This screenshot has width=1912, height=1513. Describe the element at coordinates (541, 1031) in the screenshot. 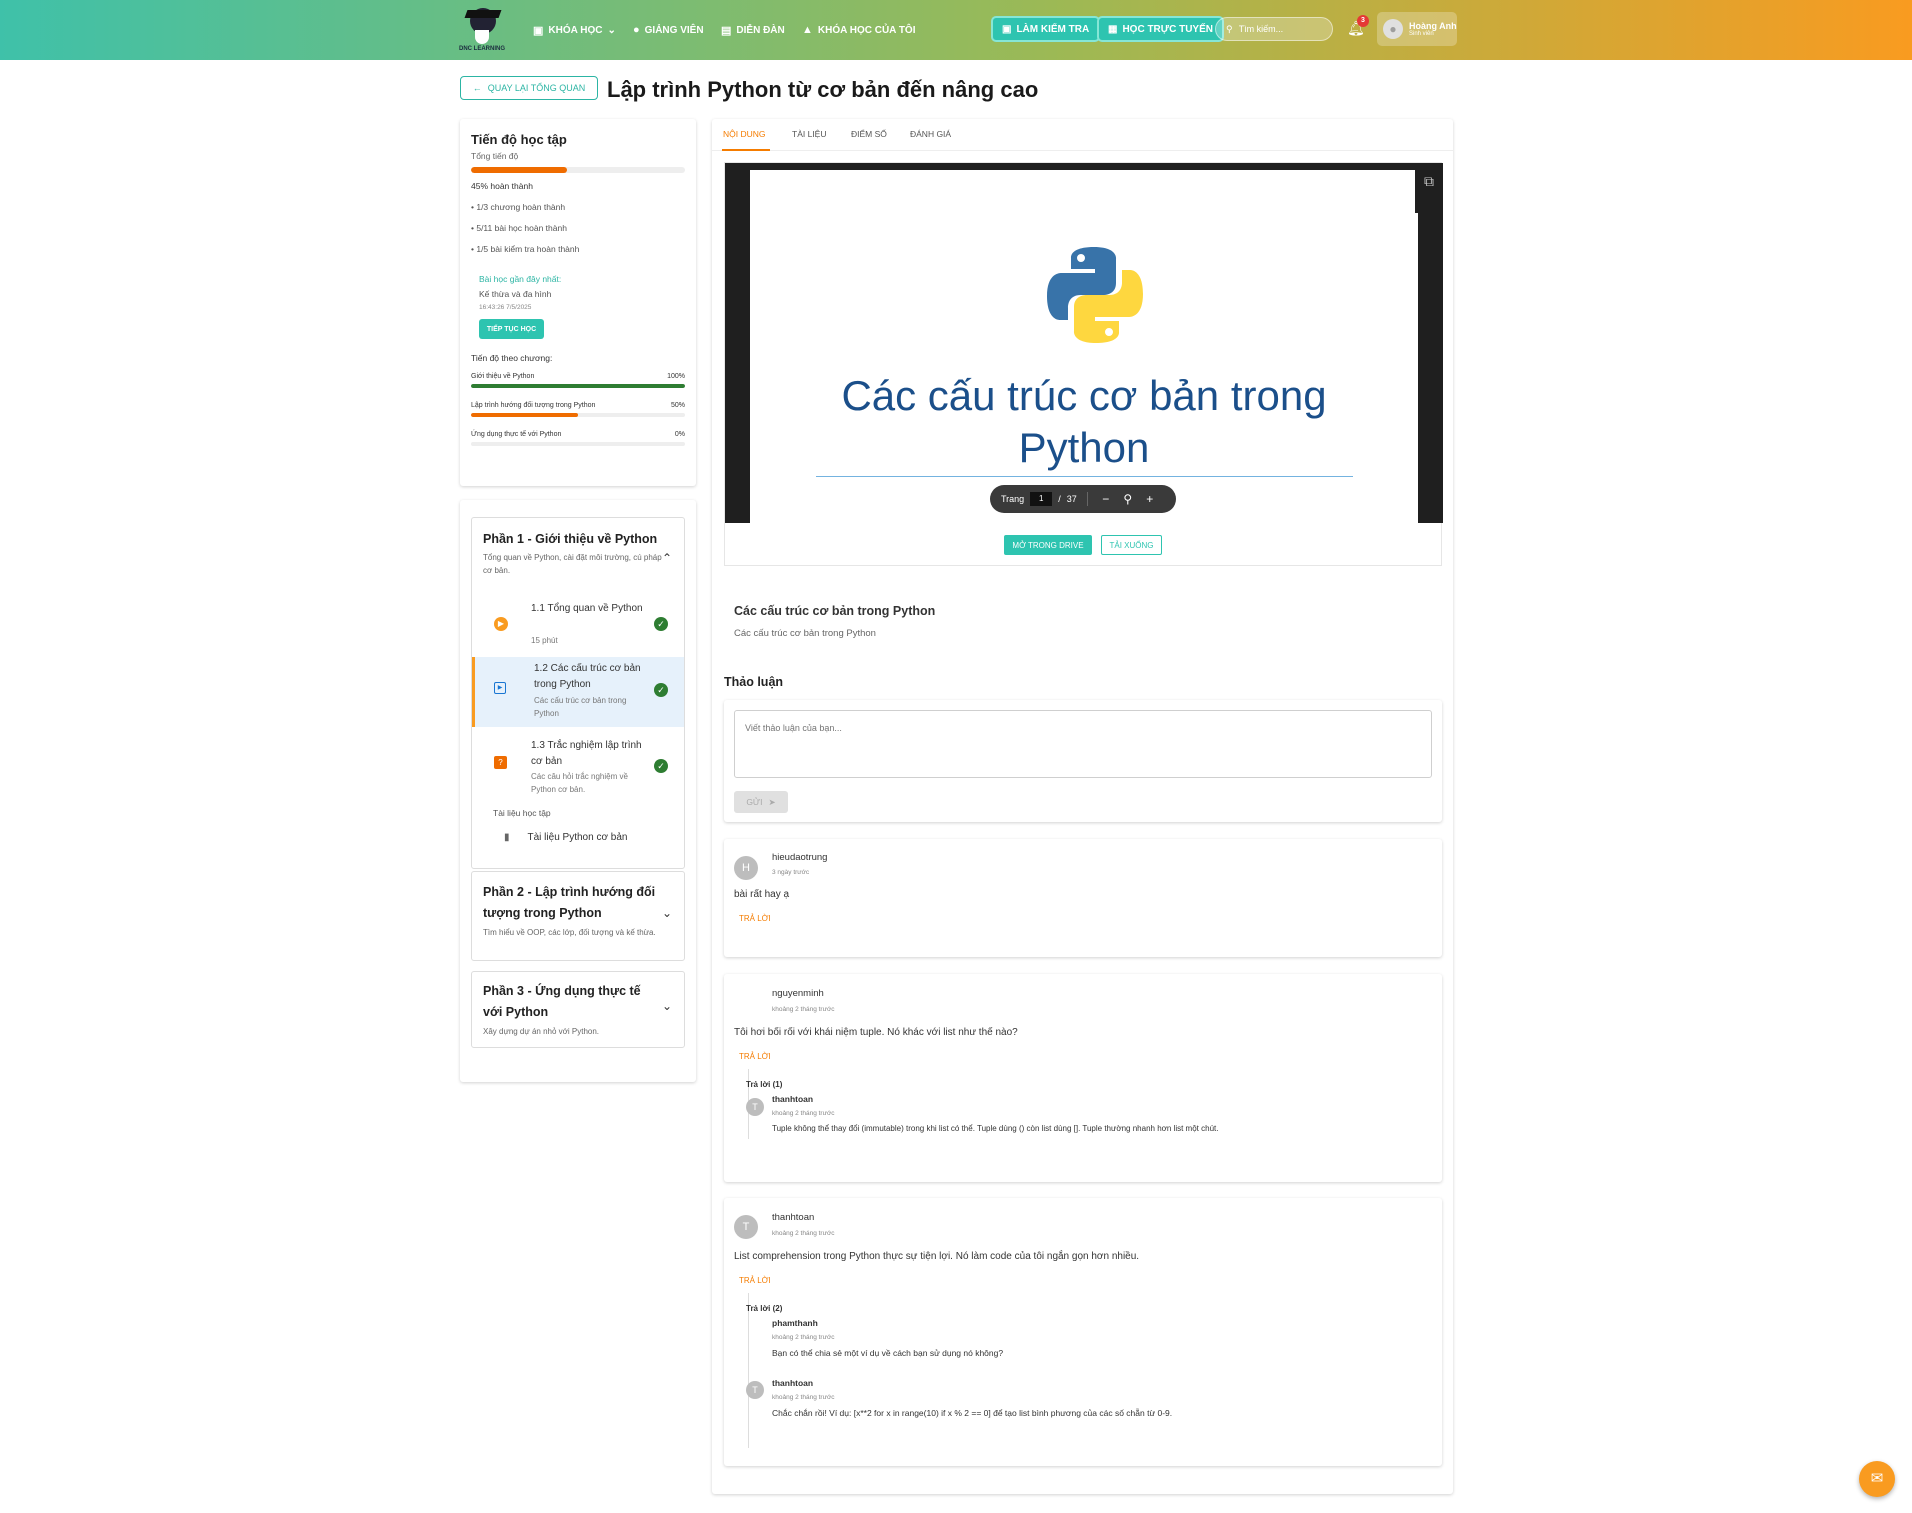

I see `section-desc: Xây dựng dự án nhỏ với Python.` at that location.